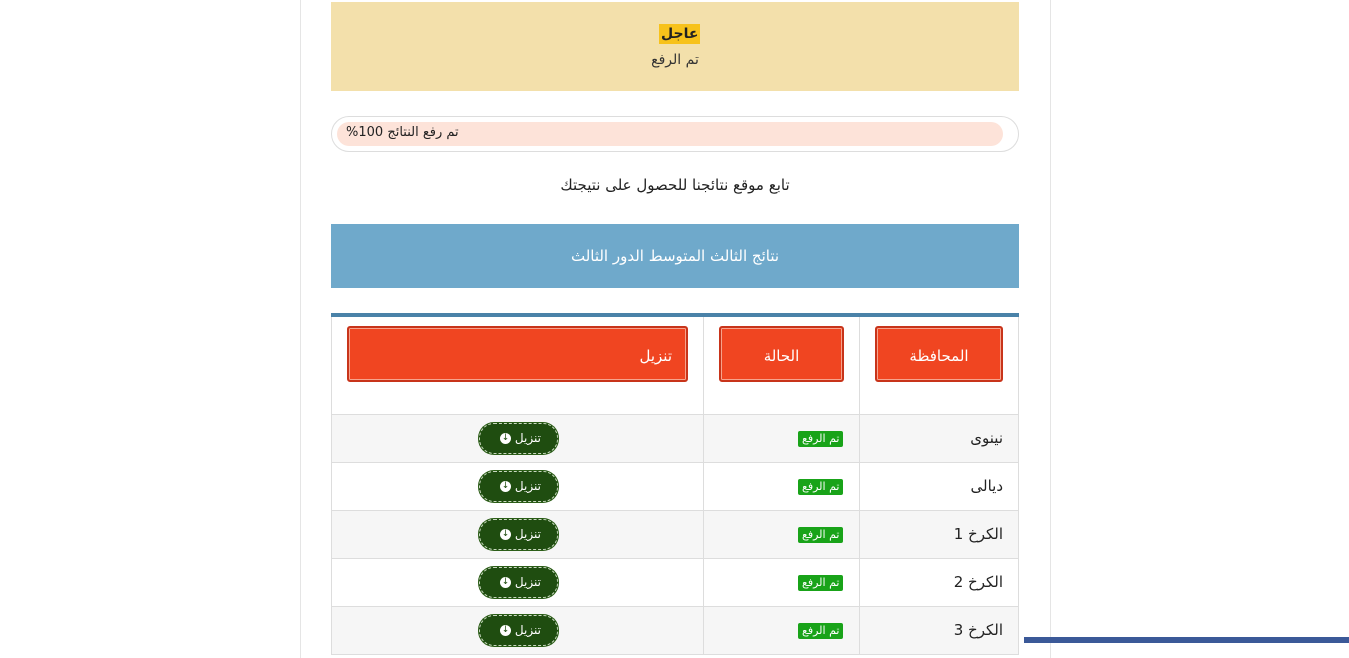 The height and width of the screenshot is (658, 1349). Describe the element at coordinates (675, 46) in the screenshot. I see `urgent-alert: عاجل تم الرفع` at that location.